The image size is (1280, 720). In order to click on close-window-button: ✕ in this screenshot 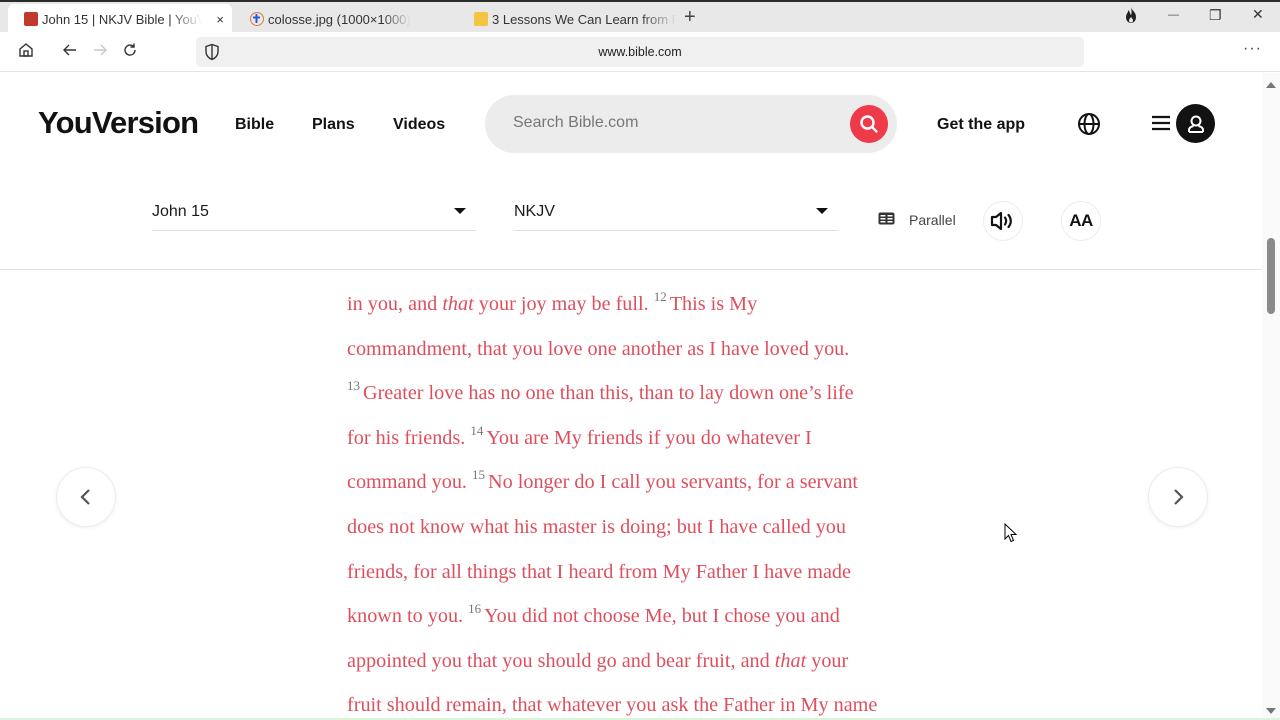, I will do `click(1258, 14)`.